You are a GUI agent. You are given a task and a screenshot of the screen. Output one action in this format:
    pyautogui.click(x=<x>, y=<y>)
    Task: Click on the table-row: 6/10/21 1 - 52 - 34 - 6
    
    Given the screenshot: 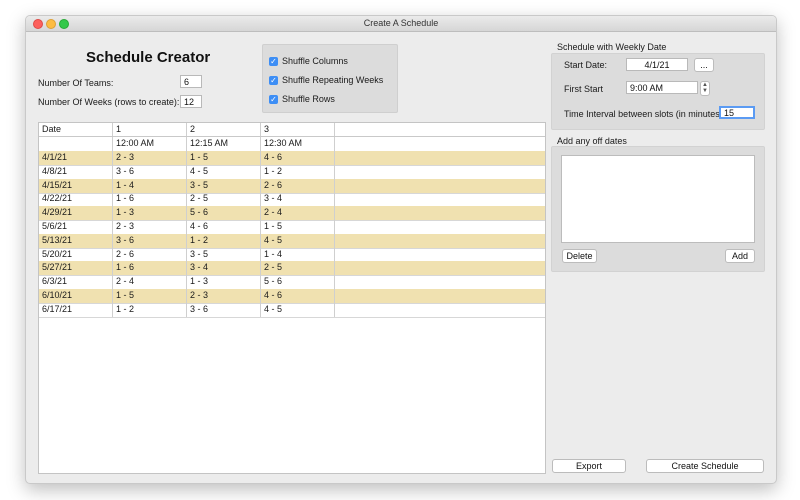 What is the action you would take?
    pyautogui.click(x=292, y=296)
    